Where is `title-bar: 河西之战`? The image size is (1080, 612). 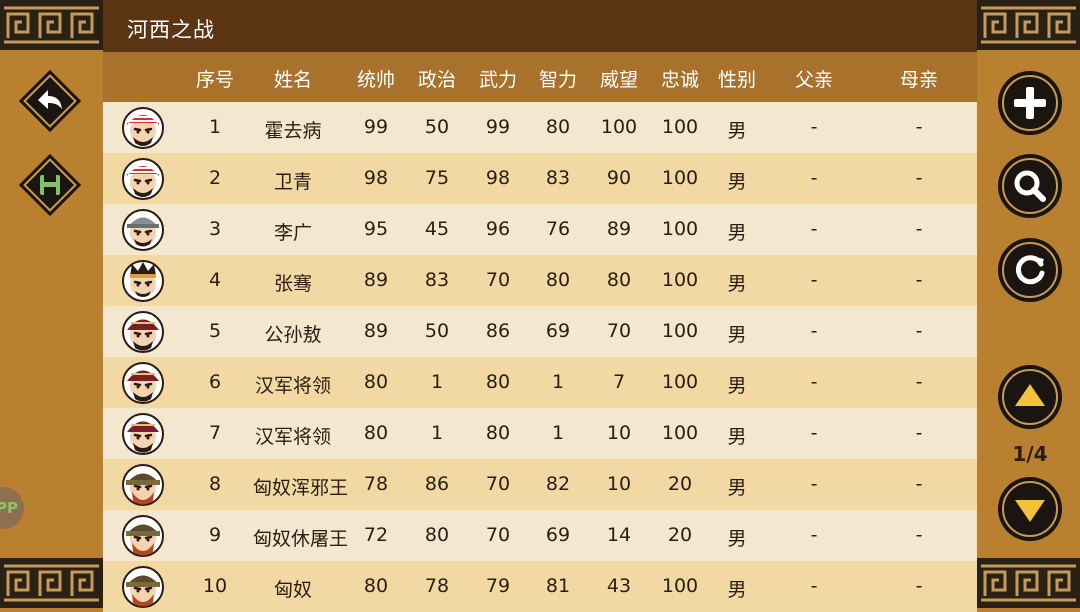 title-bar: 河西之战 is located at coordinates (540, 26).